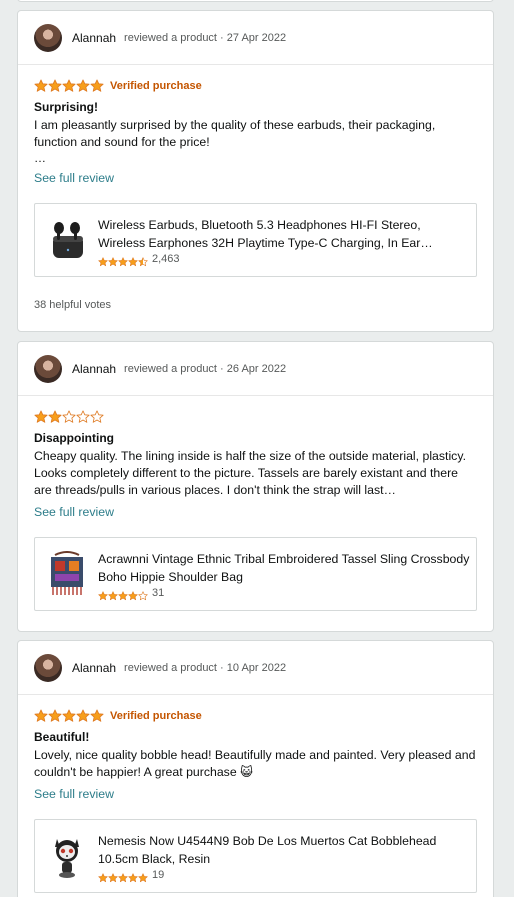 The image size is (514, 897). Describe the element at coordinates (67, 240) in the screenshot. I see `earbuds-icon` at that location.